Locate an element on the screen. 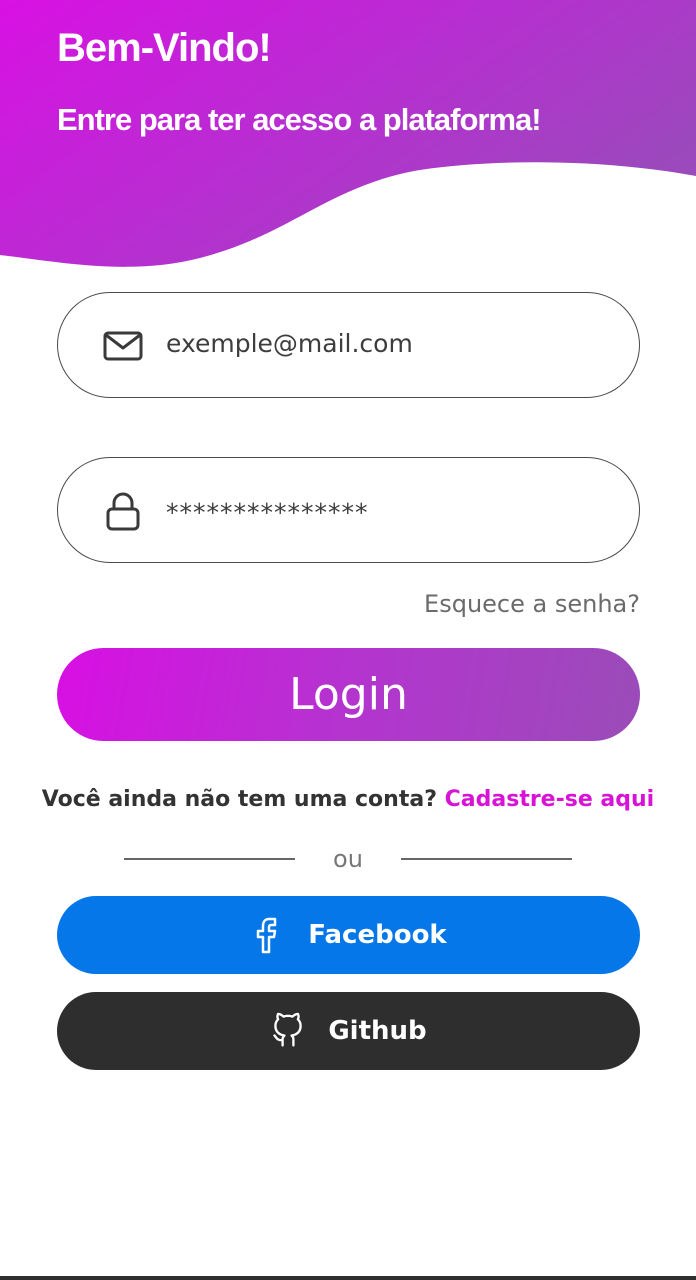  login-button: Login is located at coordinates (348, 694).